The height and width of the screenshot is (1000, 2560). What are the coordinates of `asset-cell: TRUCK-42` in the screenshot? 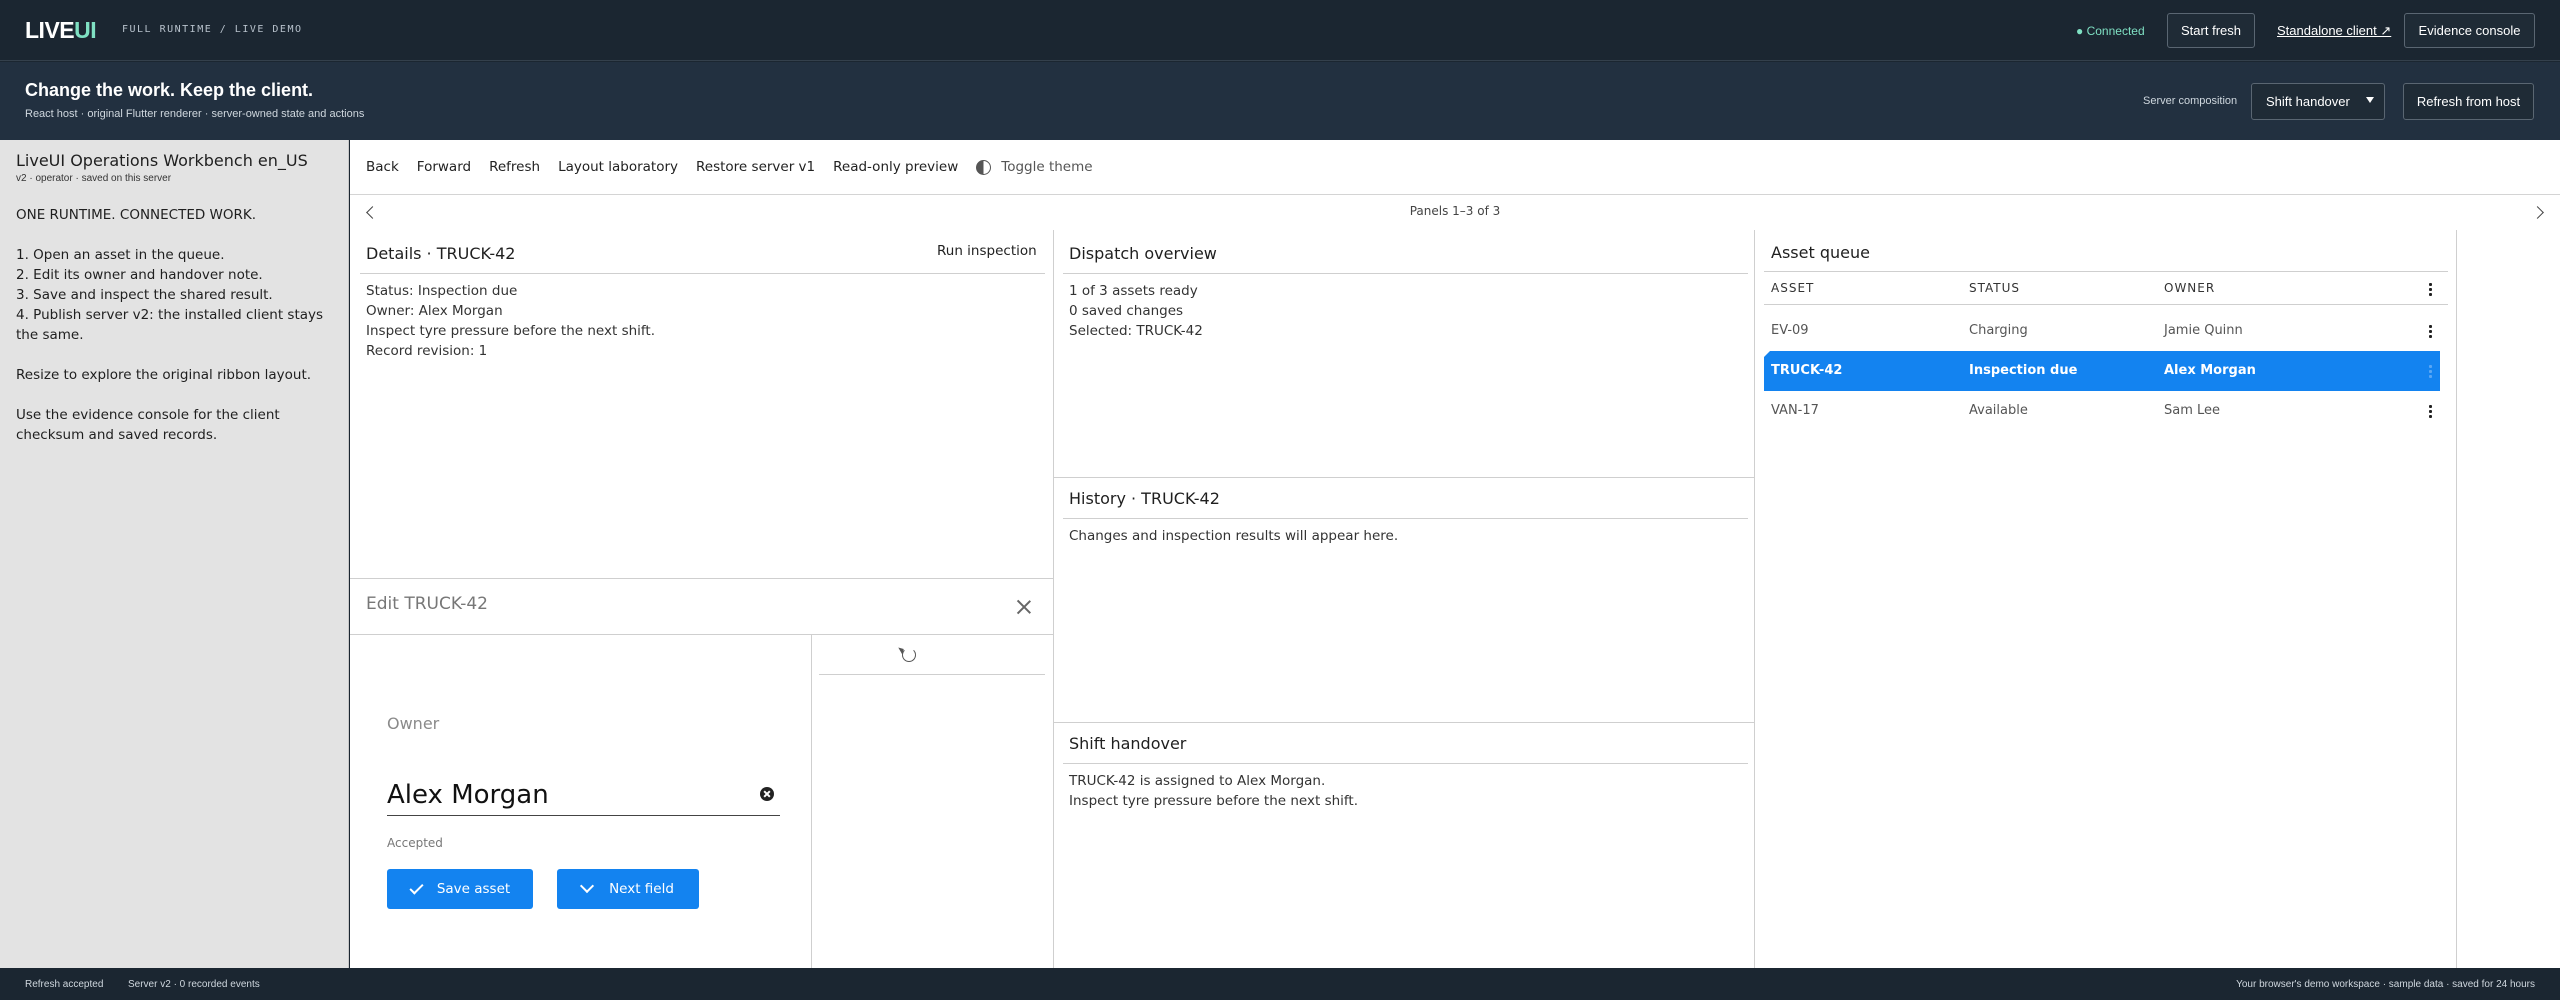 It's located at (1807, 370).